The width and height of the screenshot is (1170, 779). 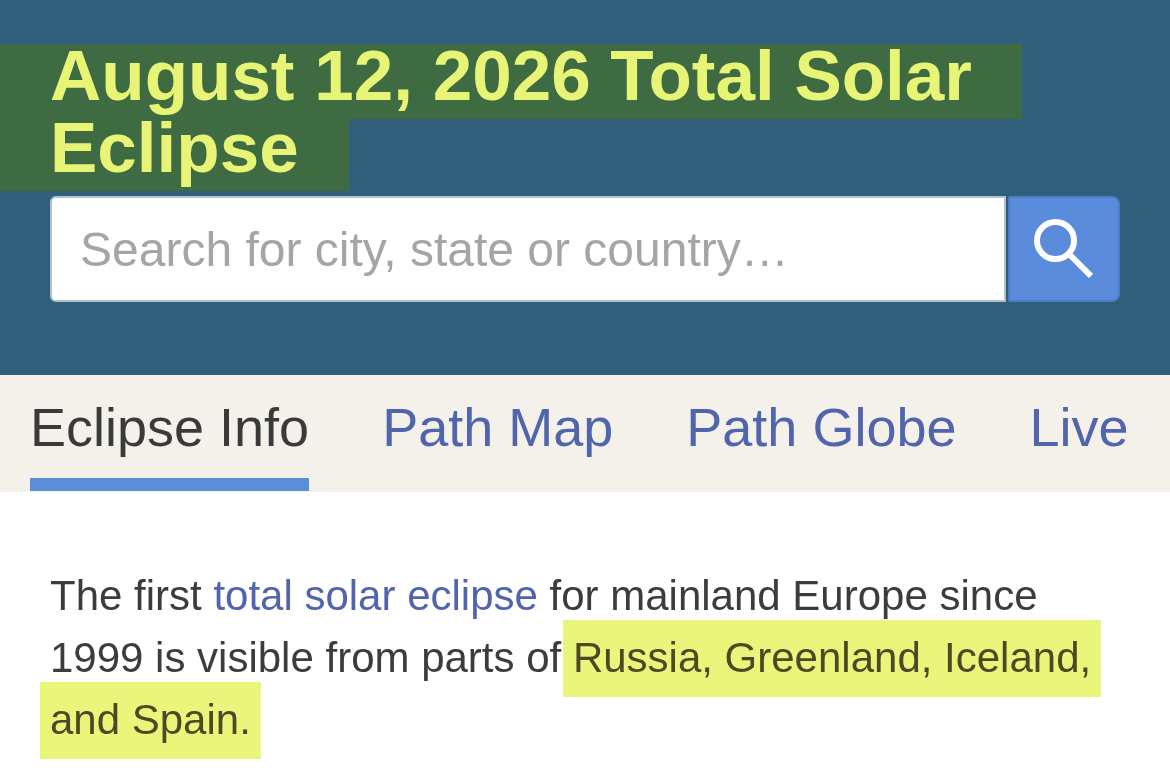 I want to click on tab: Live, so click(x=1079, y=433).